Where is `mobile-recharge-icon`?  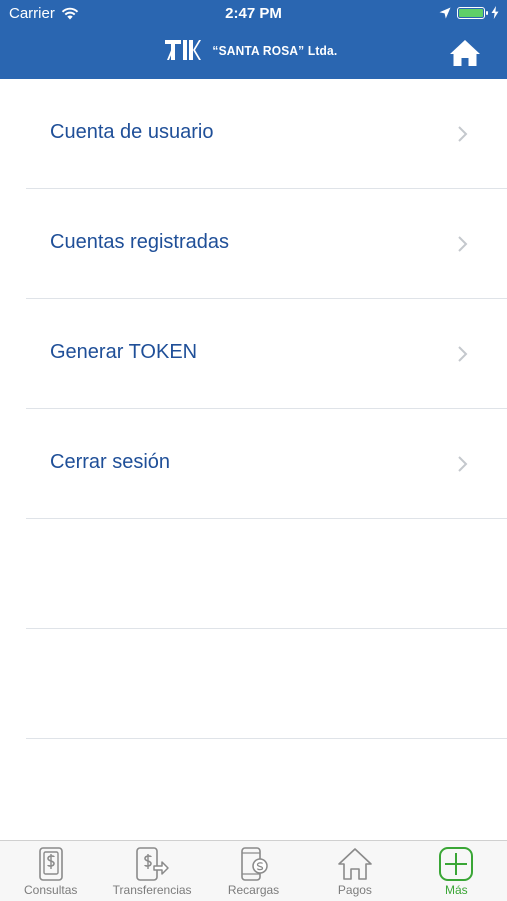 mobile-recharge-icon is located at coordinates (254, 864).